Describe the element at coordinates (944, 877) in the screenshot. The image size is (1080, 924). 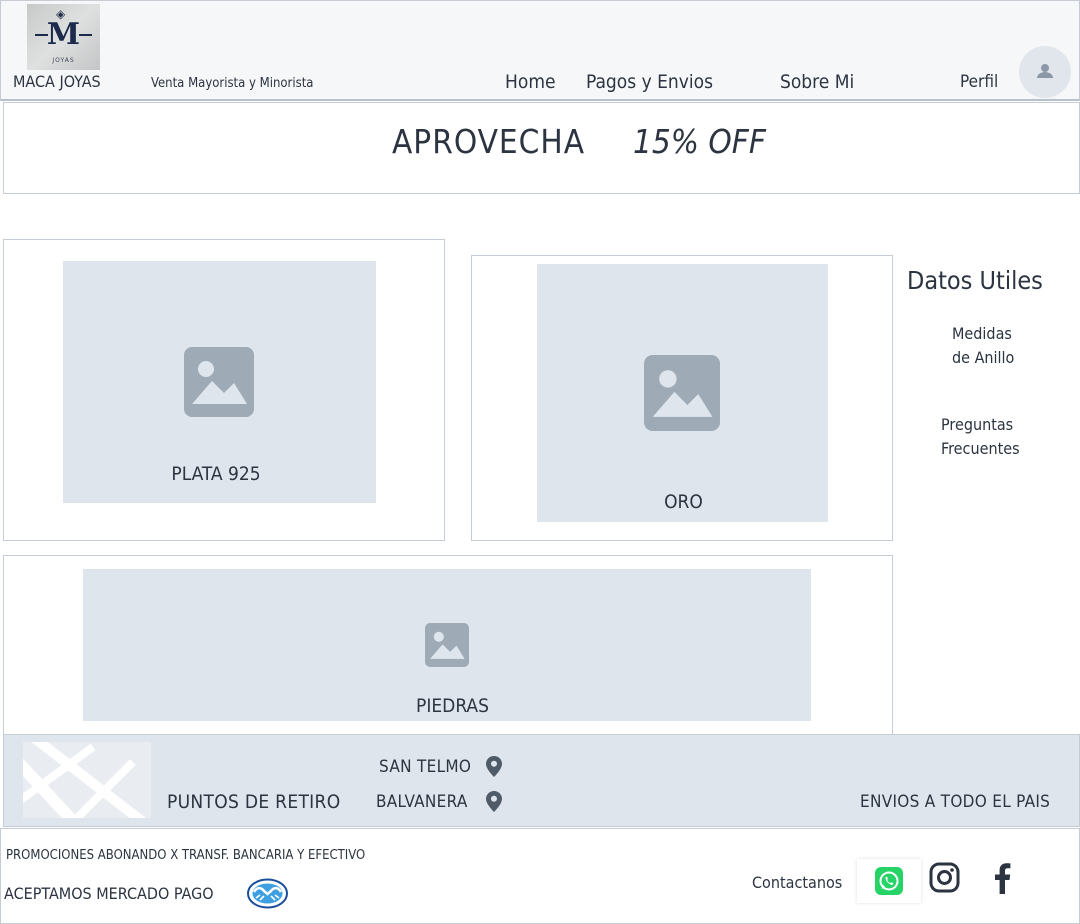
I see `instagram-icon` at that location.